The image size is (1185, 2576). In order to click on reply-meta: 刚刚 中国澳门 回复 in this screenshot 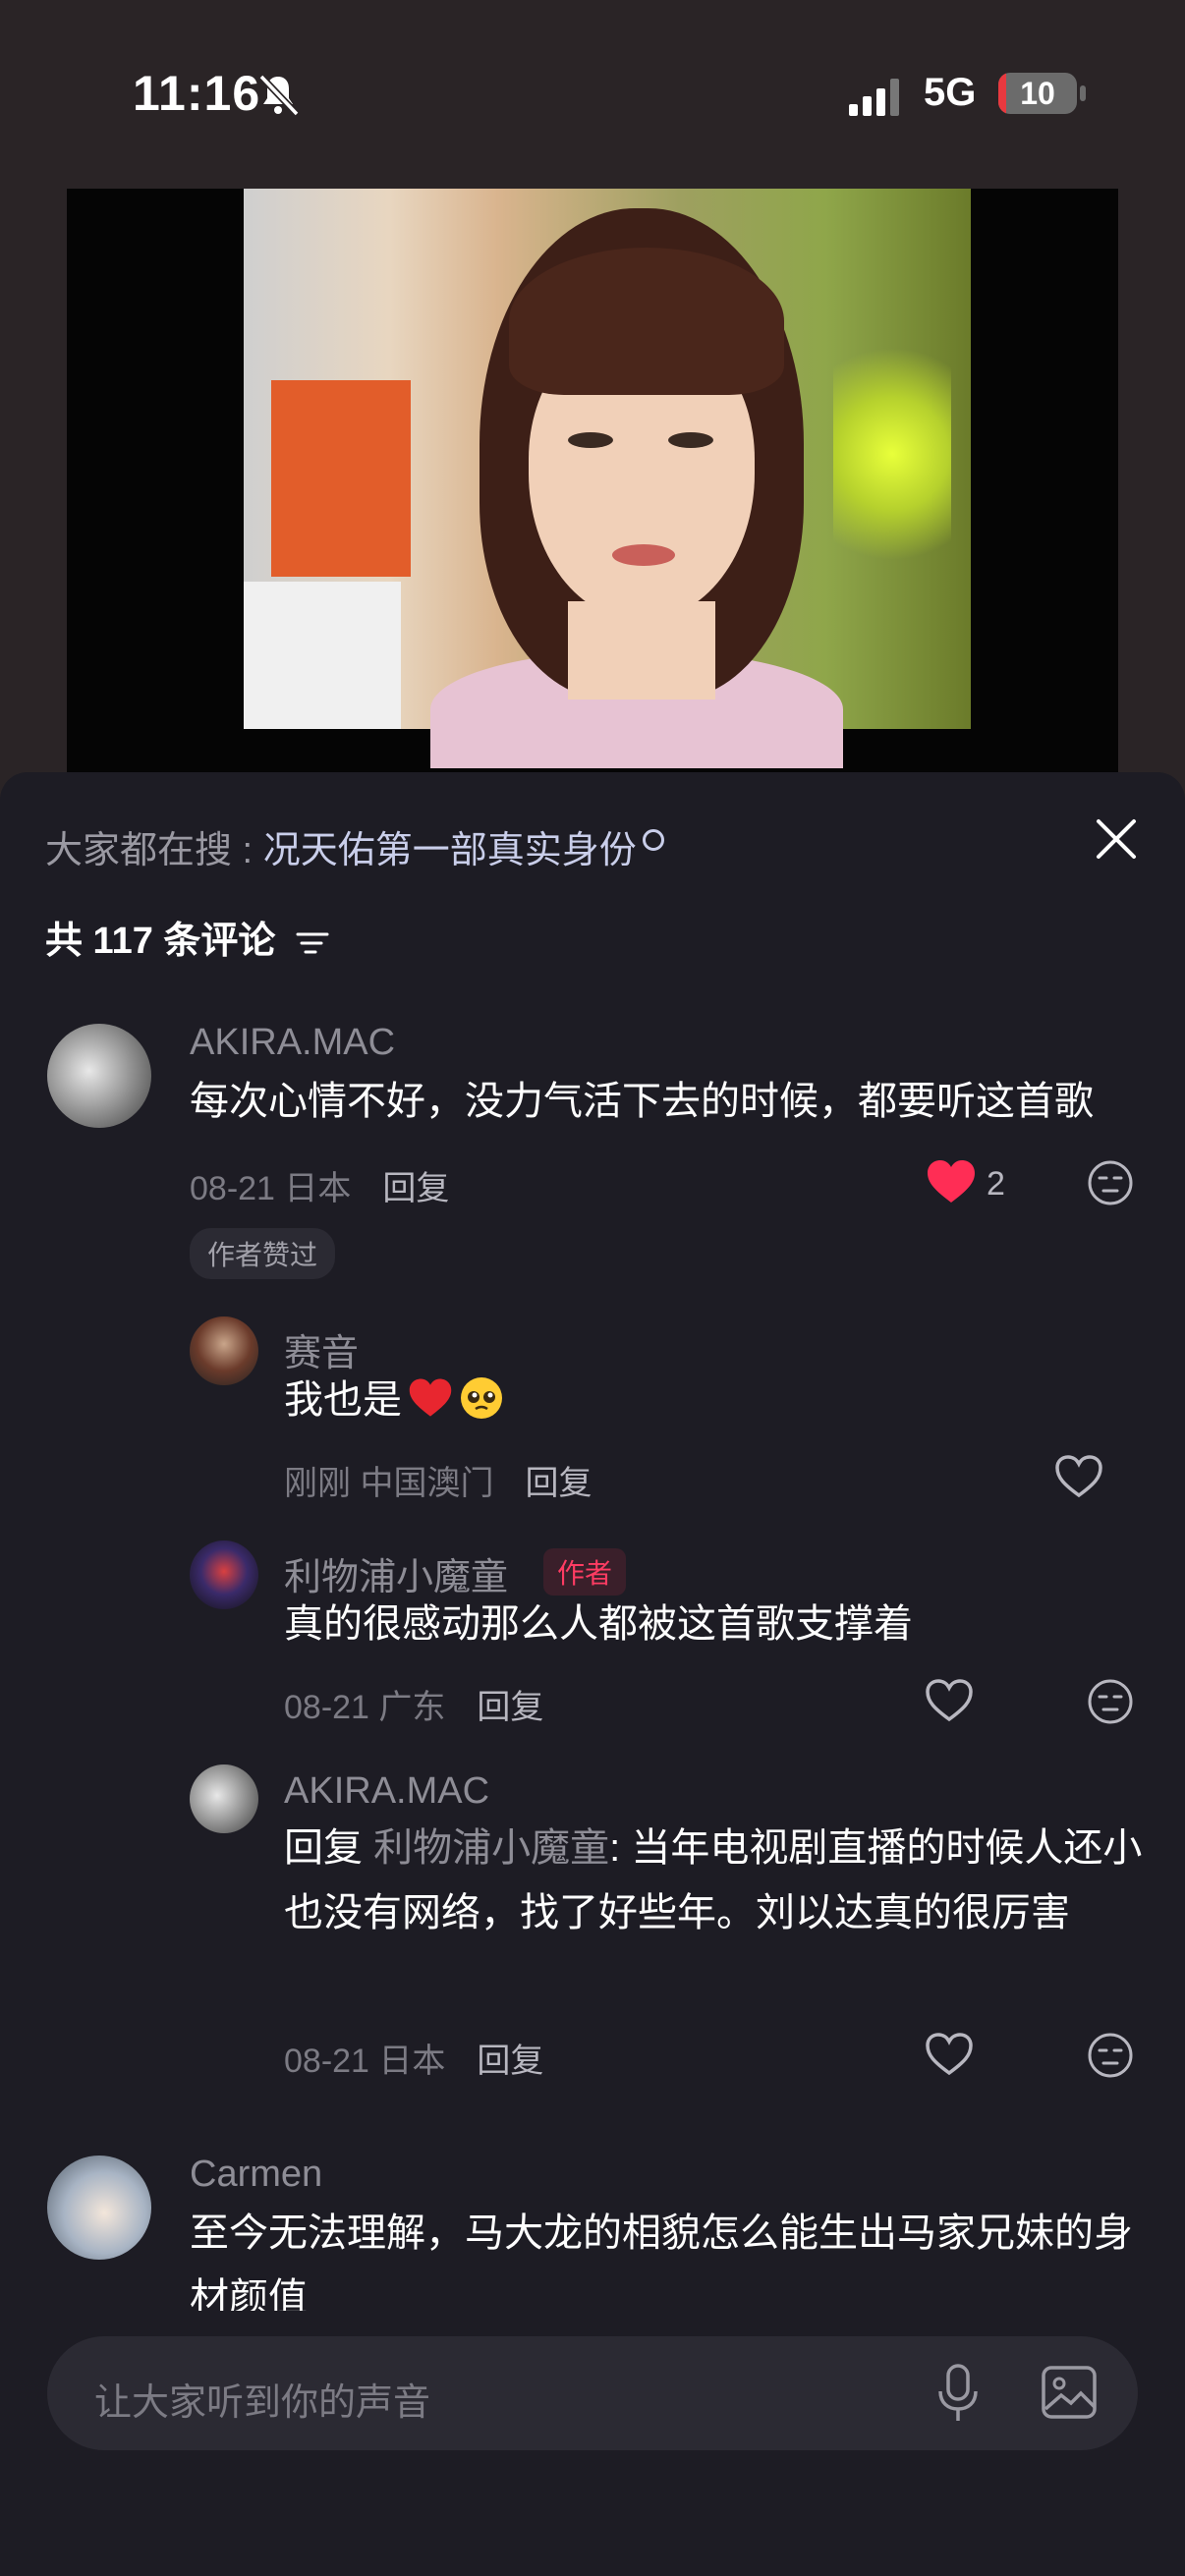, I will do `click(438, 1480)`.